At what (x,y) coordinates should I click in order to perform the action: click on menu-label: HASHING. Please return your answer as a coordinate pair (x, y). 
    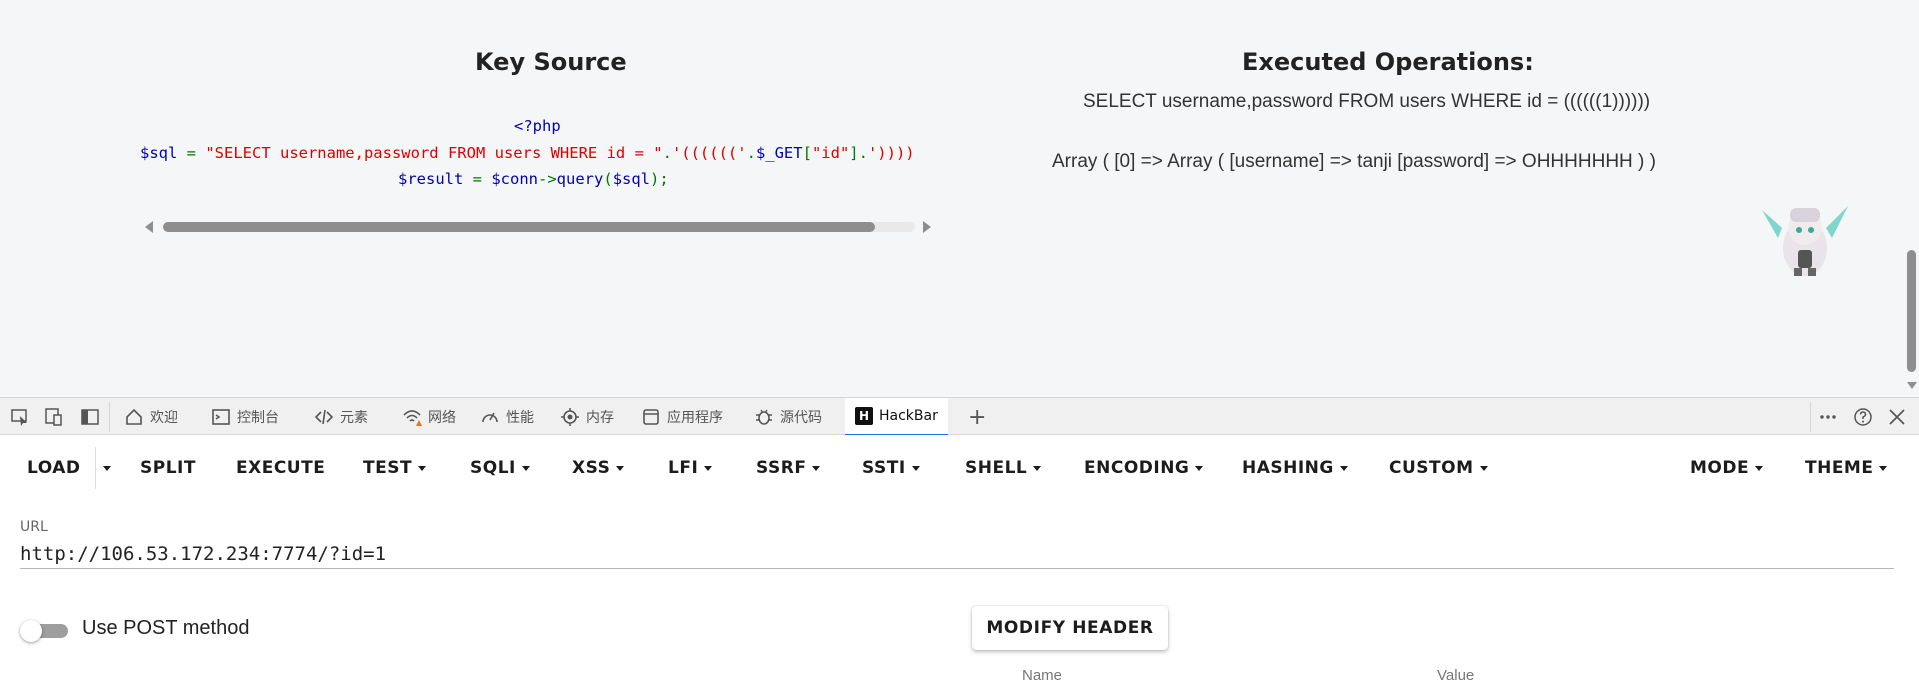
    Looking at the image, I should click on (1288, 468).